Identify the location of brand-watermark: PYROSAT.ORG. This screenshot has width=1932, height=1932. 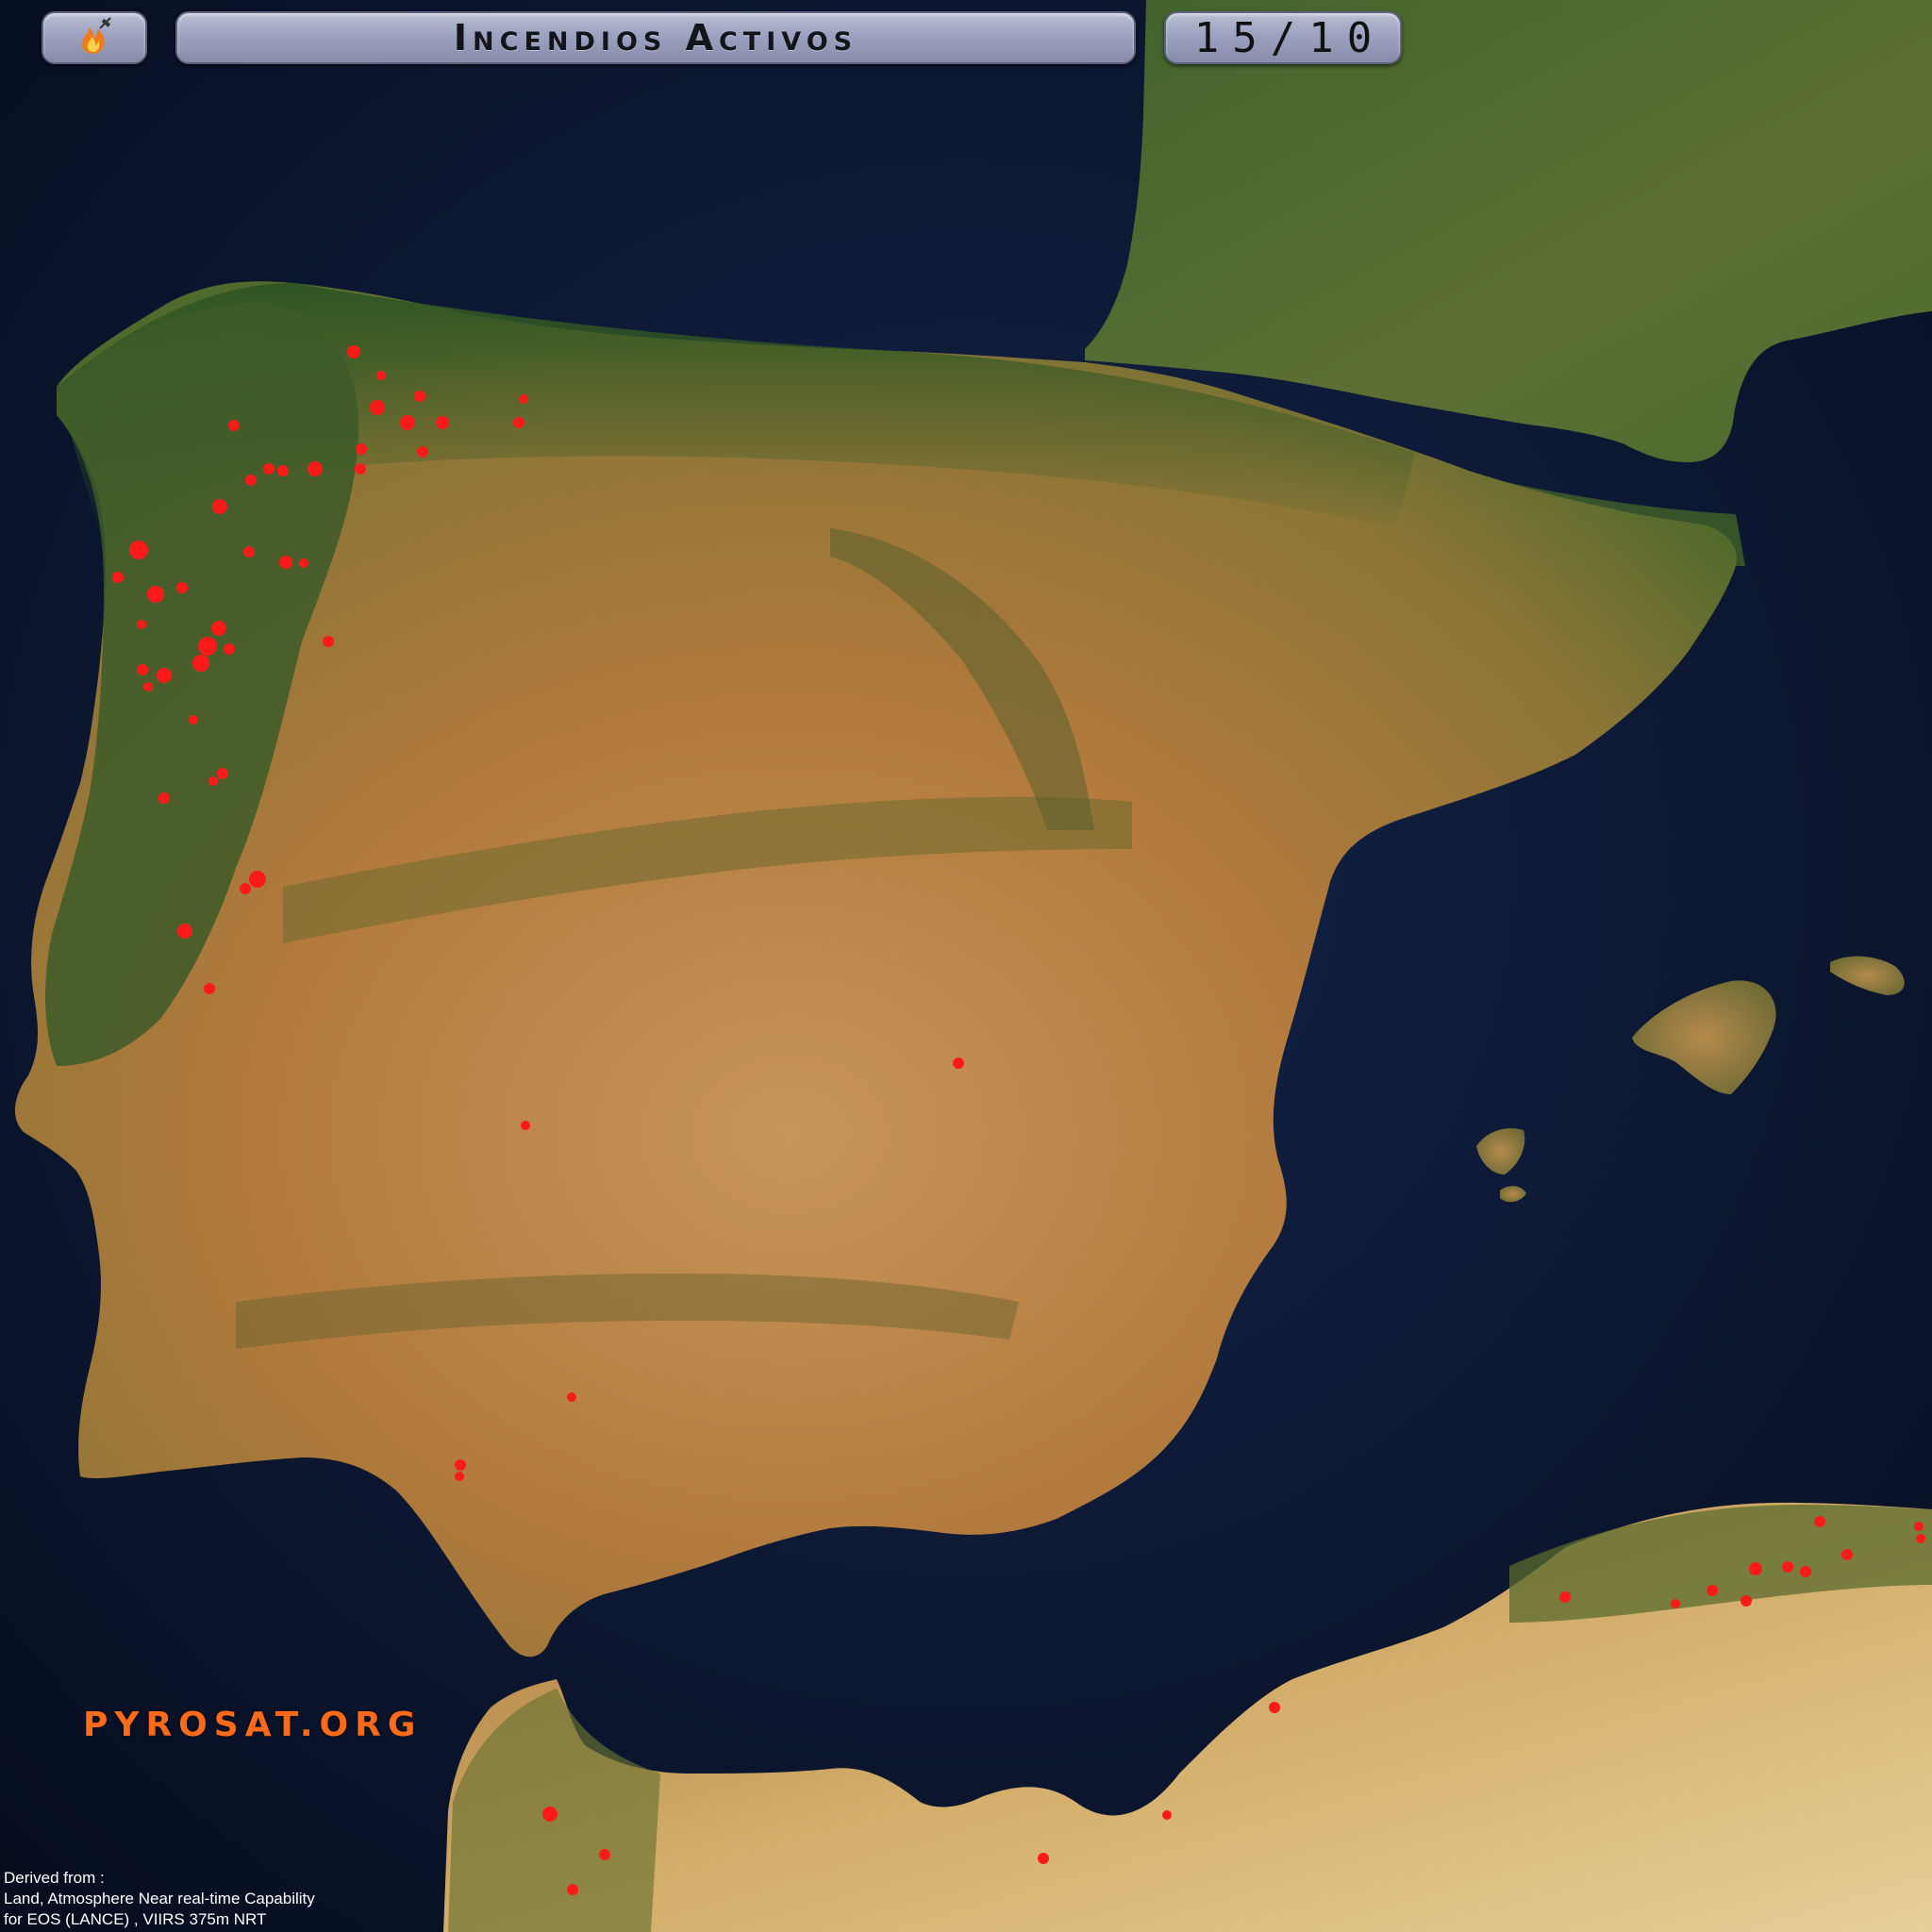
(253, 1725).